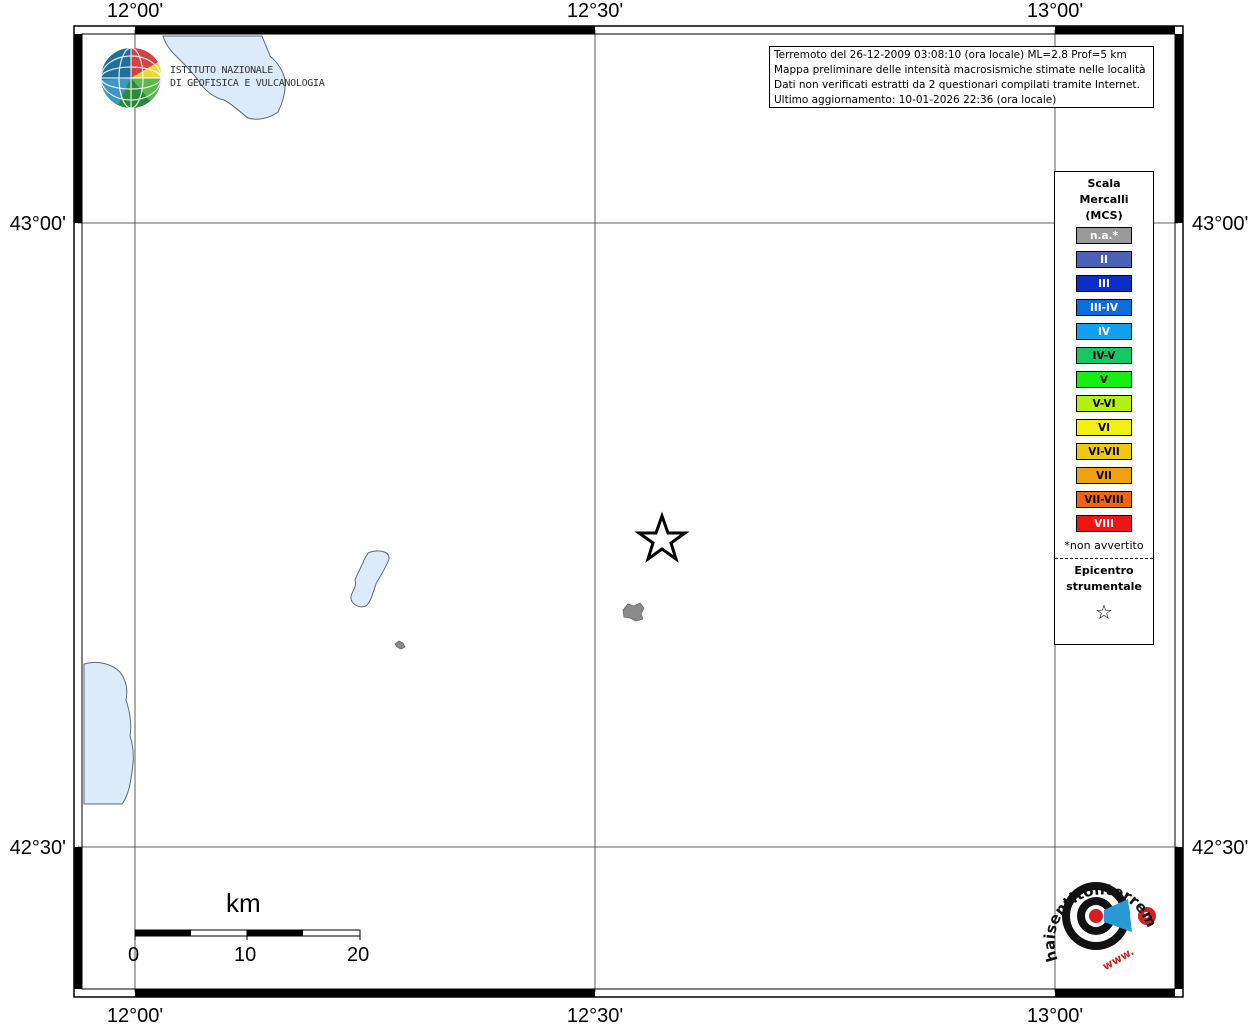 The image size is (1256, 1024). What do you see at coordinates (221, 70) in the screenshot?
I see `ingv-logo-line1: ISTITUTO NAZIONALE` at bounding box center [221, 70].